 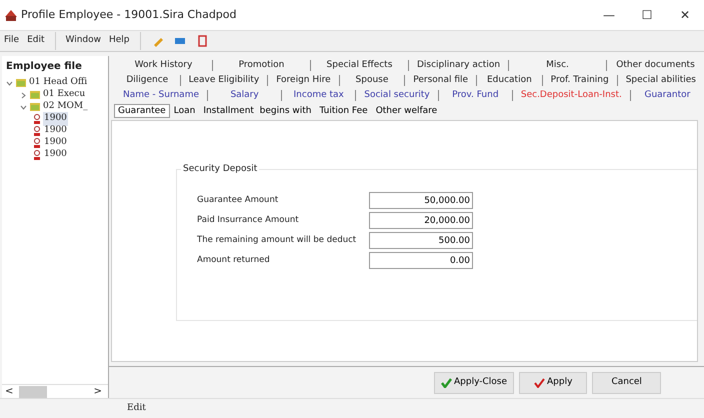 What do you see at coordinates (660, 80) in the screenshot?
I see `tab: Special abilities` at bounding box center [660, 80].